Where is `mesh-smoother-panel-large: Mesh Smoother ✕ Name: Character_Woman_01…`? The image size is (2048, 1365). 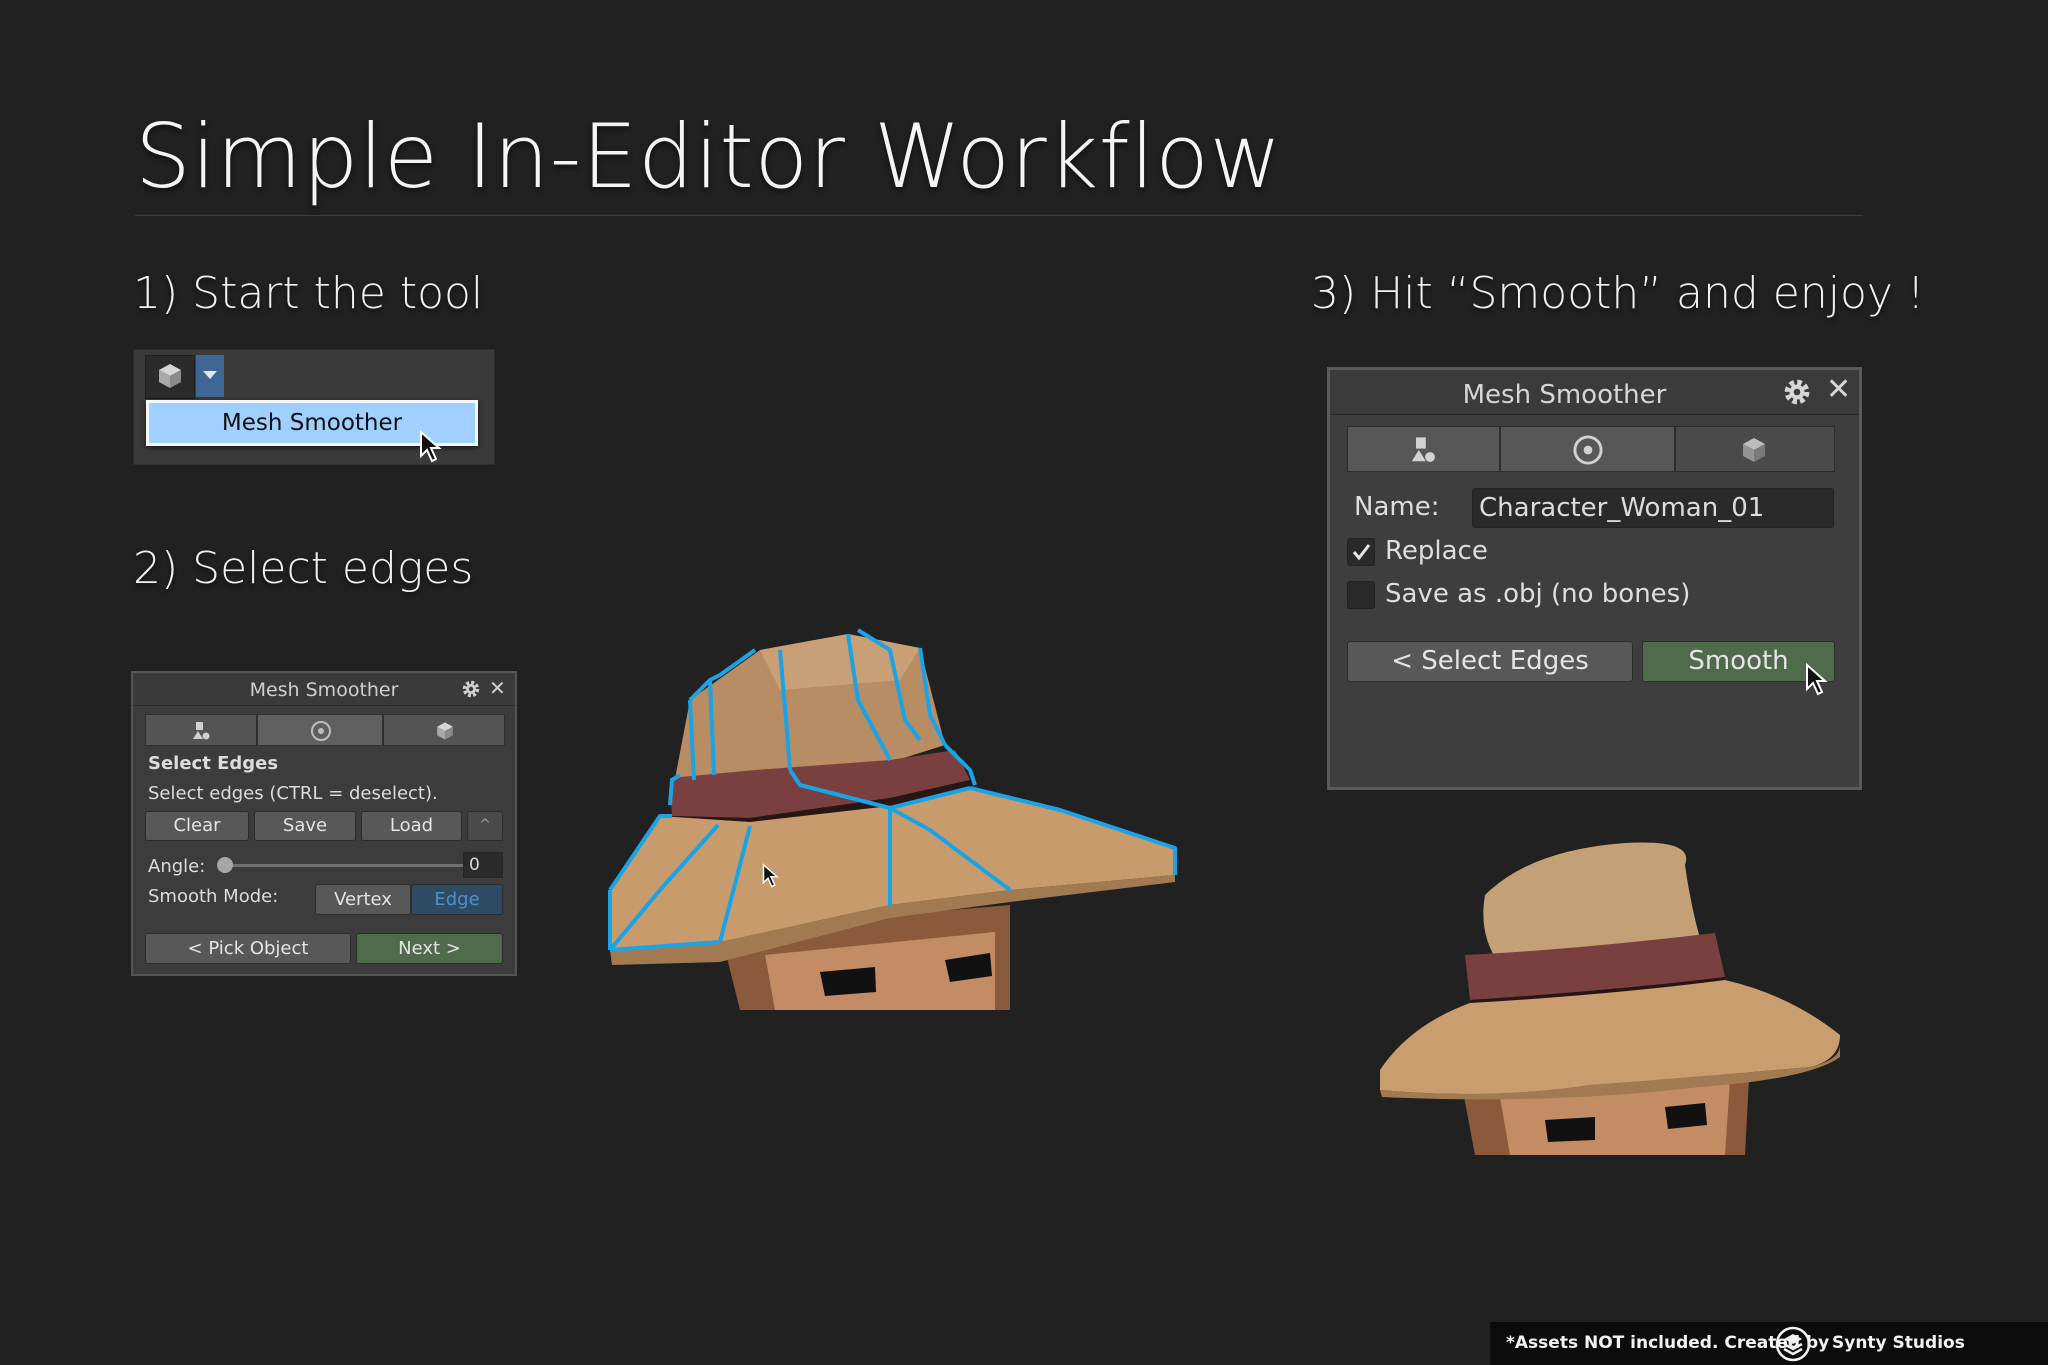
mesh-smoother-panel-large: Mesh Smoother ✕ Name: Character_Woman_01… is located at coordinates (1594, 578).